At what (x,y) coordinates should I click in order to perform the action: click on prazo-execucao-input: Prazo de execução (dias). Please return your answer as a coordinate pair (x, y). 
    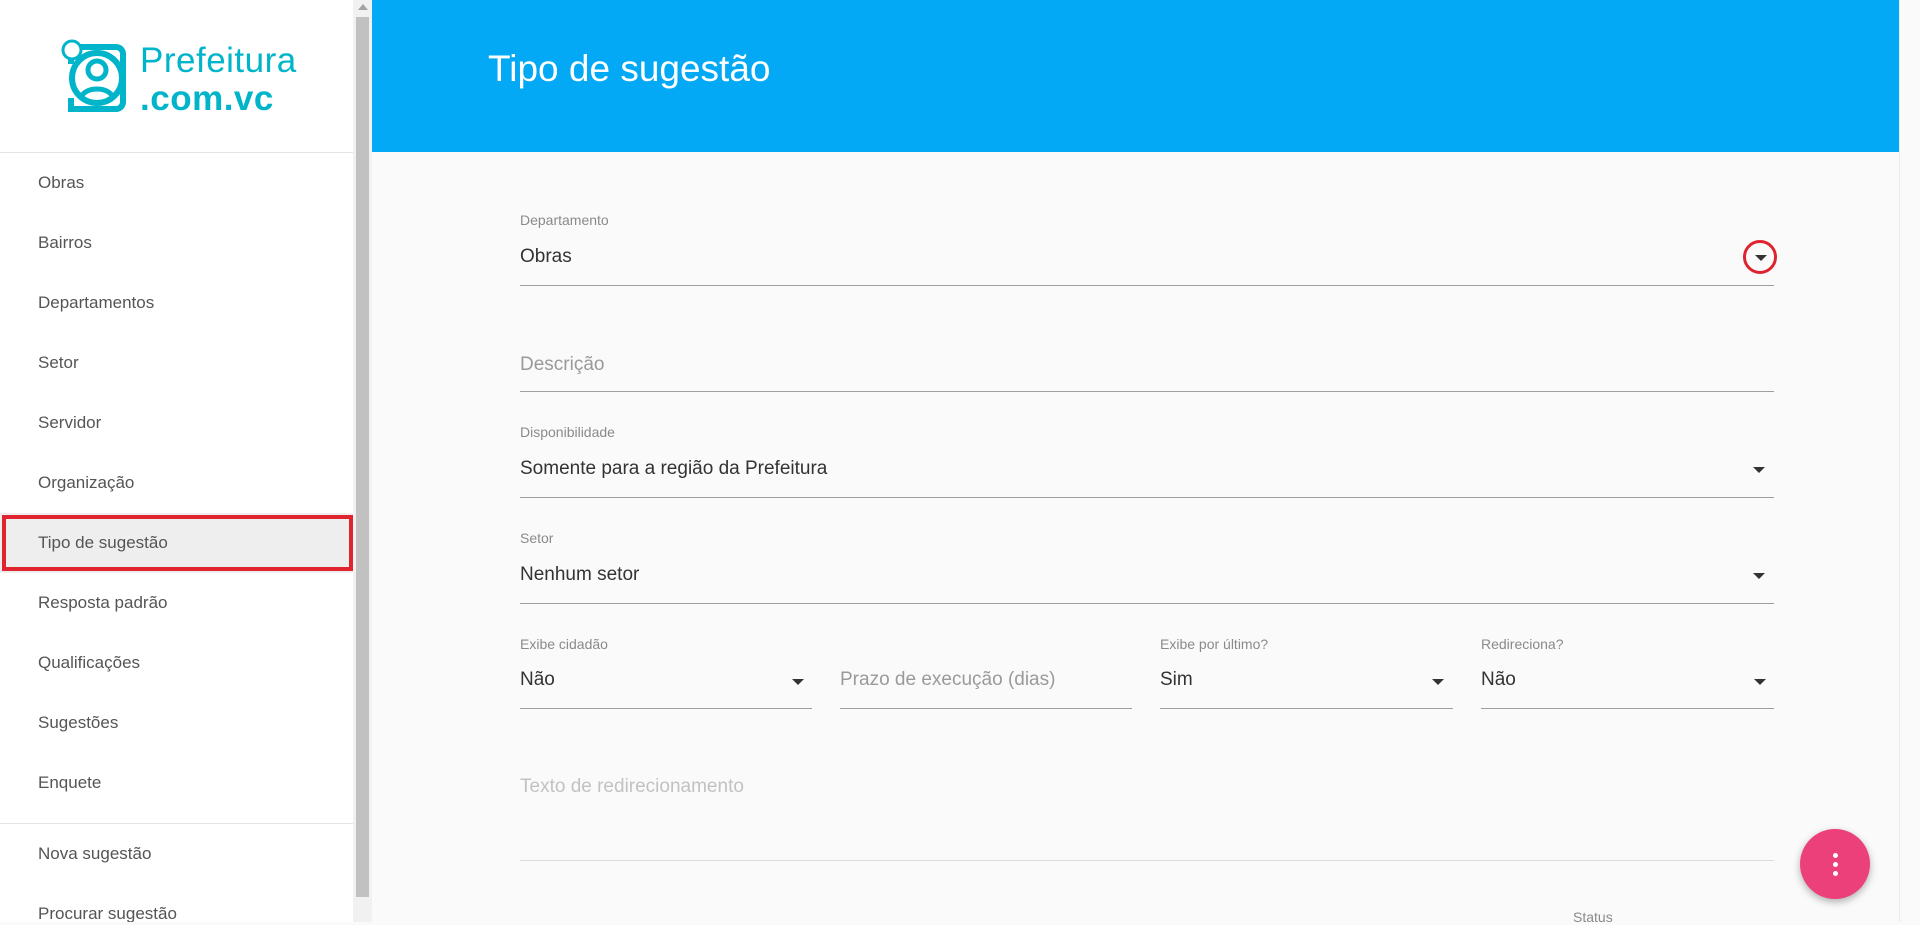
    Looking at the image, I should click on (986, 686).